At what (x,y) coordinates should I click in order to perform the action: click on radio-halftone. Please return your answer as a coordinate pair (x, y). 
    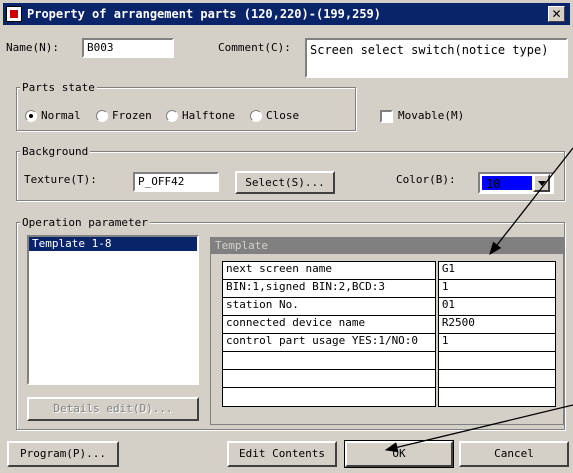
    Looking at the image, I should click on (172, 116).